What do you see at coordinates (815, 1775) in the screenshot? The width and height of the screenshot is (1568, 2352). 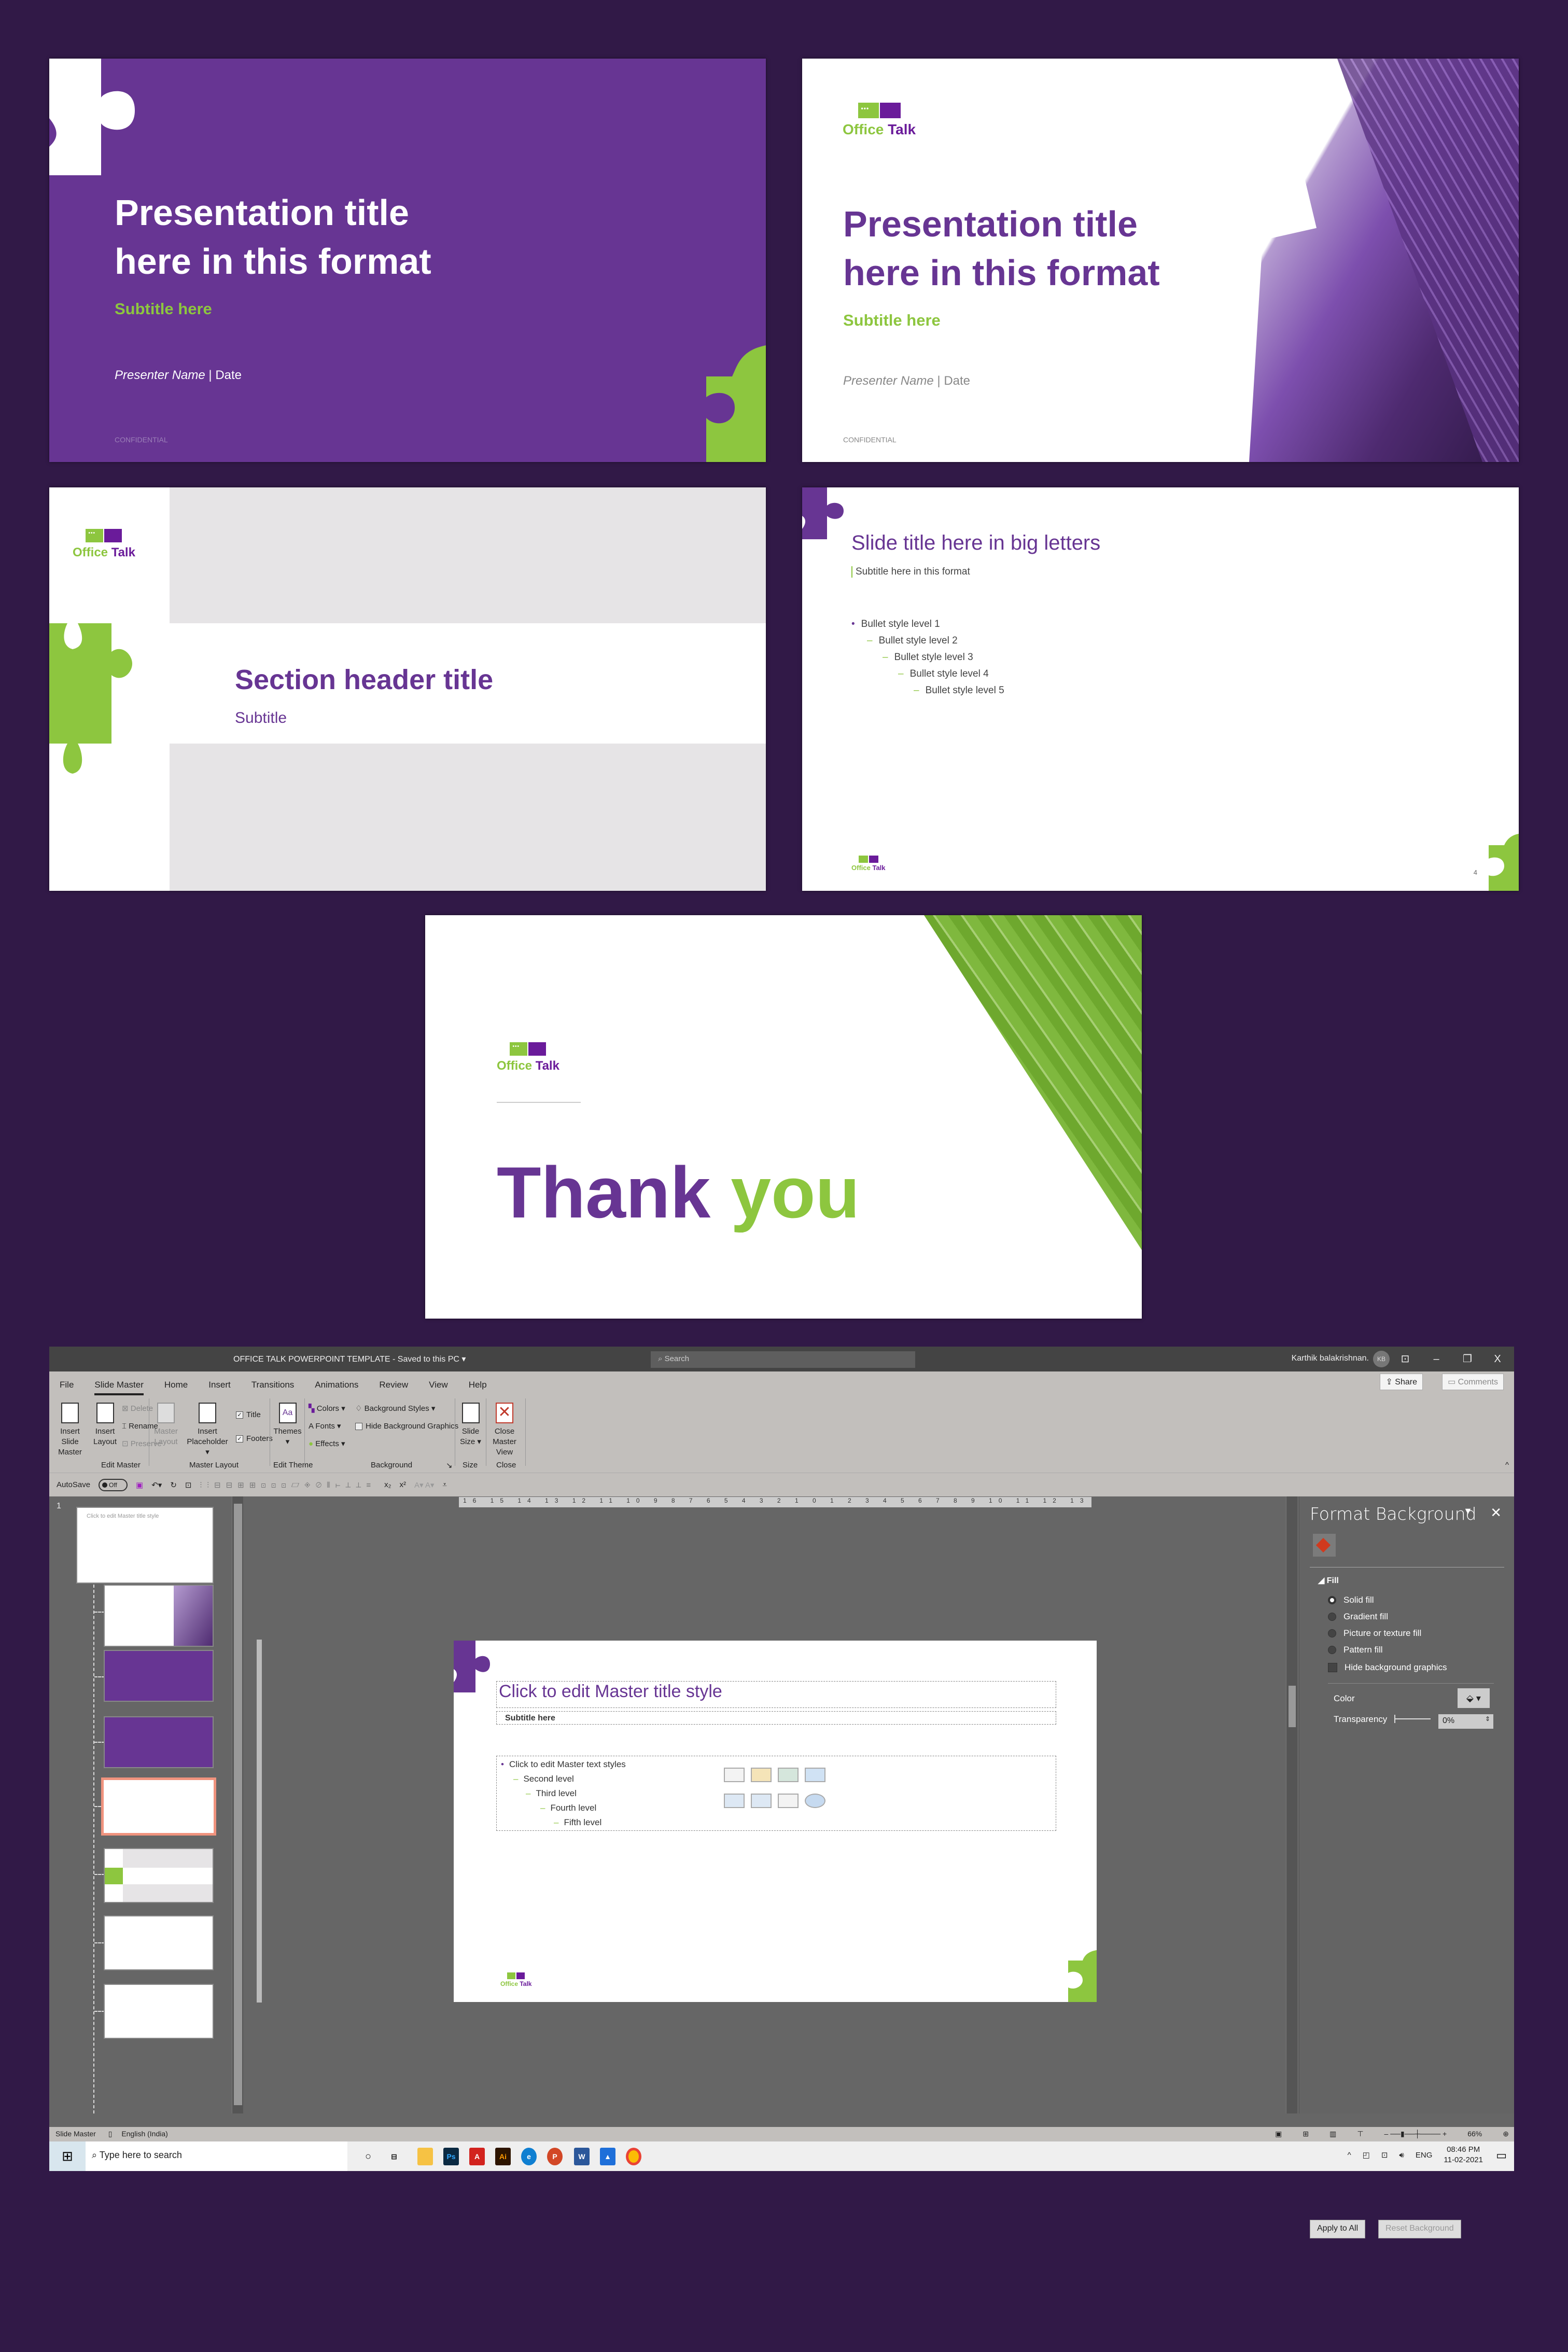 I see `insert-3d-model-icon` at bounding box center [815, 1775].